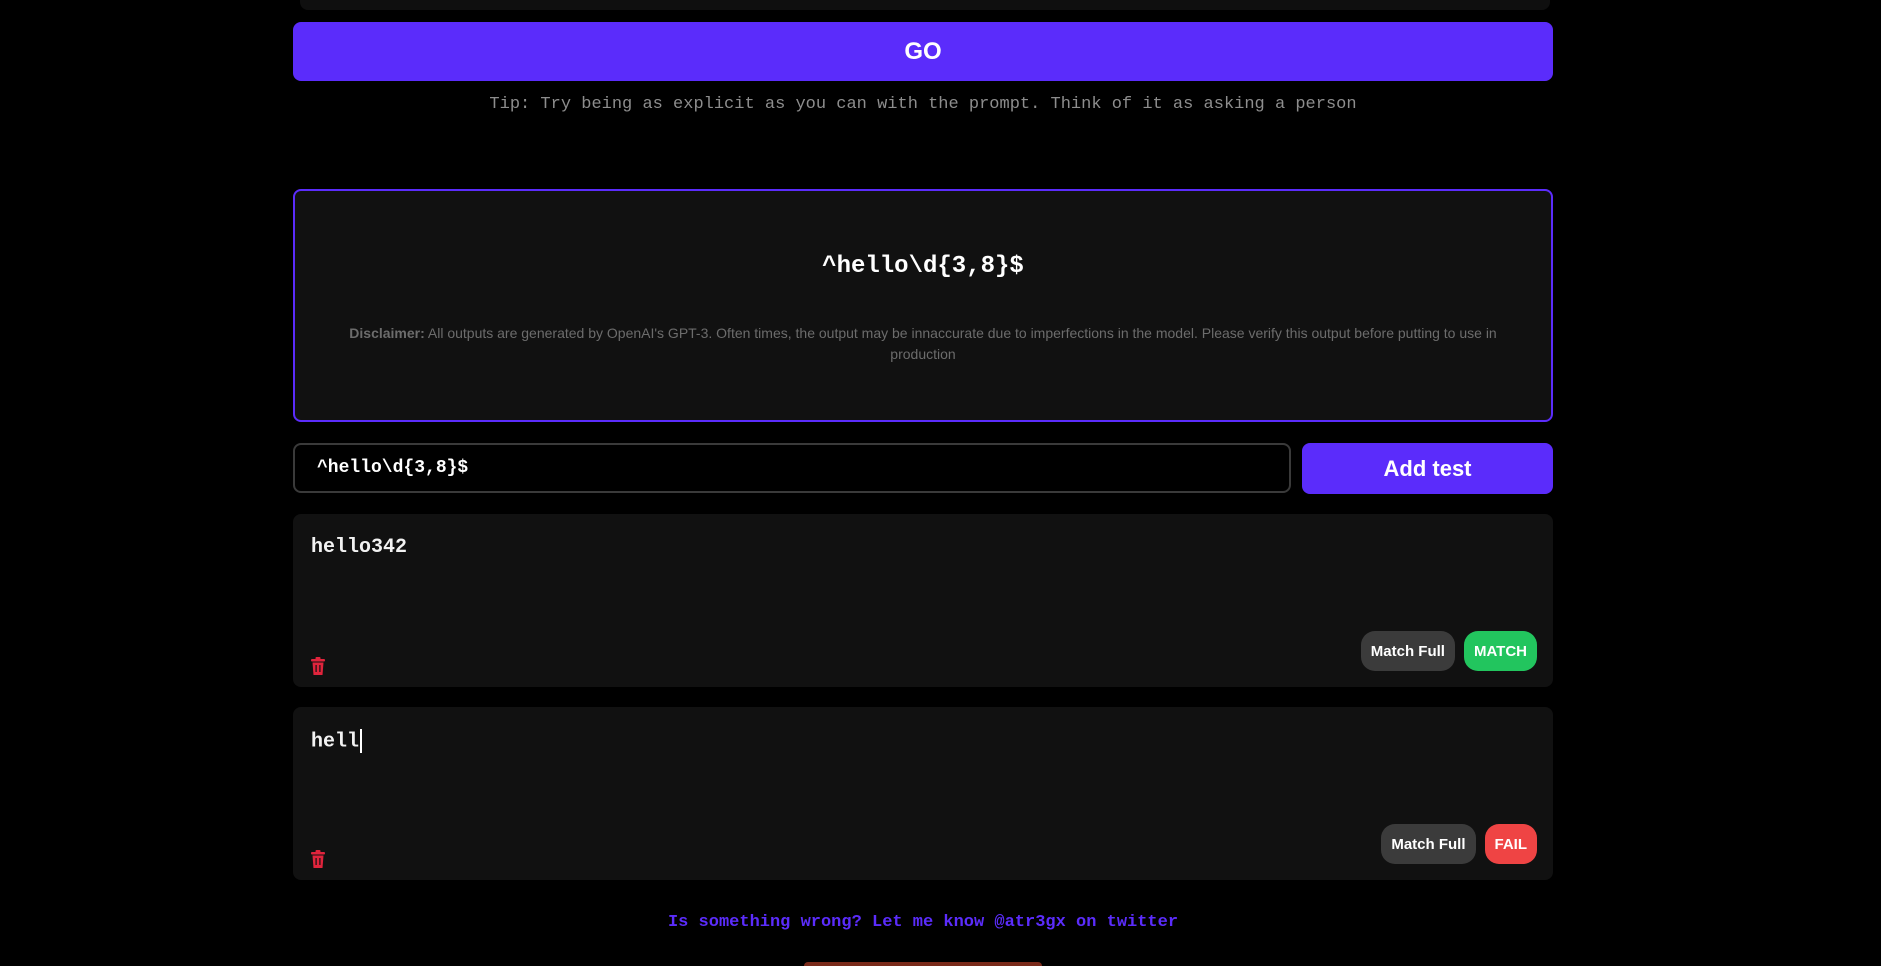 This screenshot has height=966, width=1881. Describe the element at coordinates (1510, 844) in the screenshot. I see `status-badge-fail: FAIL` at that location.